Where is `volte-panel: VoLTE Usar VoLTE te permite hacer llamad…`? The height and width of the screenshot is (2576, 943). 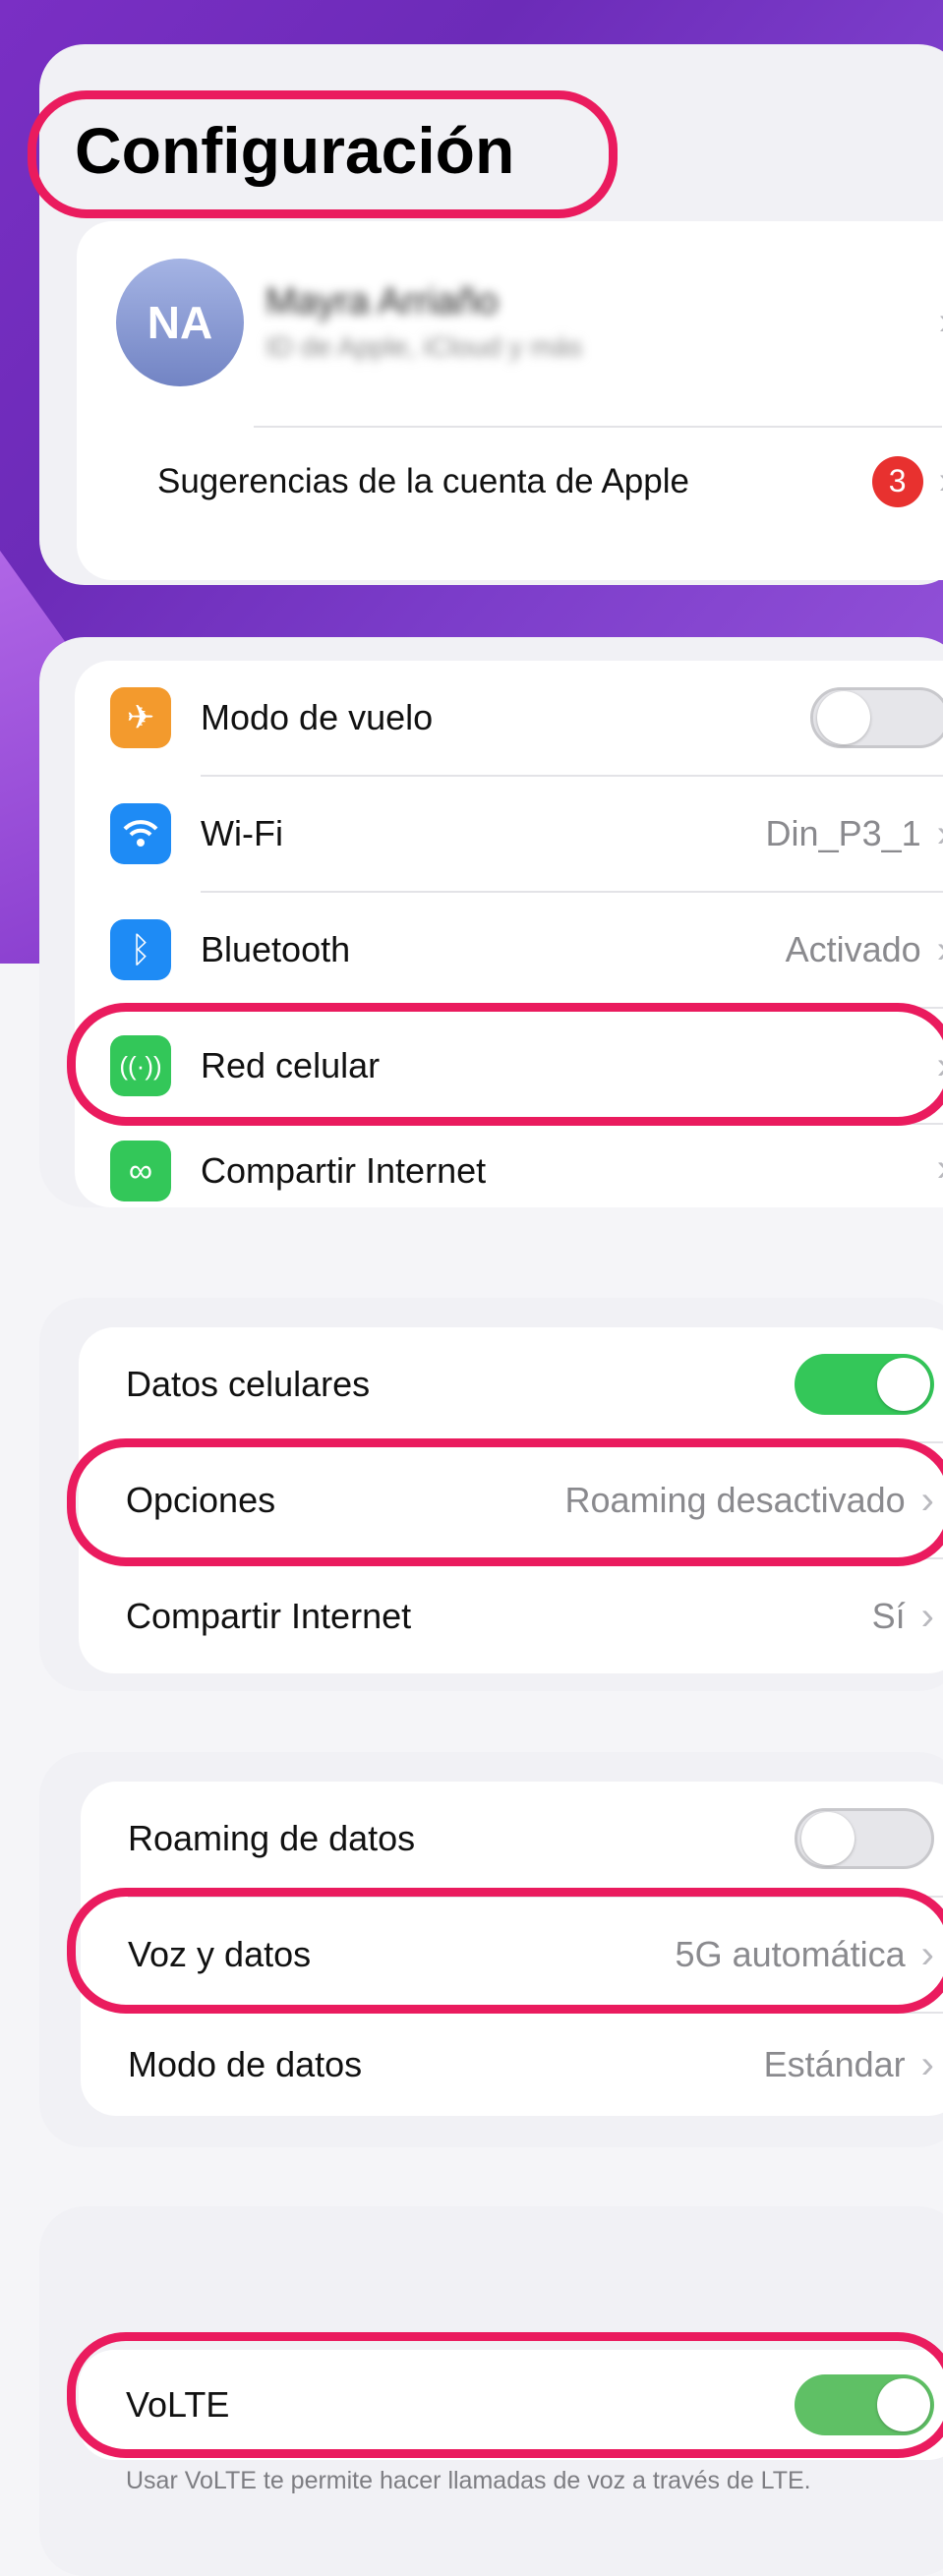
volte-panel: VoLTE Usar VoLTE te permite hacer llamad… is located at coordinates (491, 2391).